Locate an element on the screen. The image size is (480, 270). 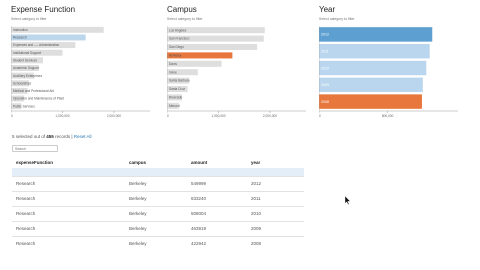
table-row: Research Berkeley 422942 2008 is located at coordinates (158, 243).